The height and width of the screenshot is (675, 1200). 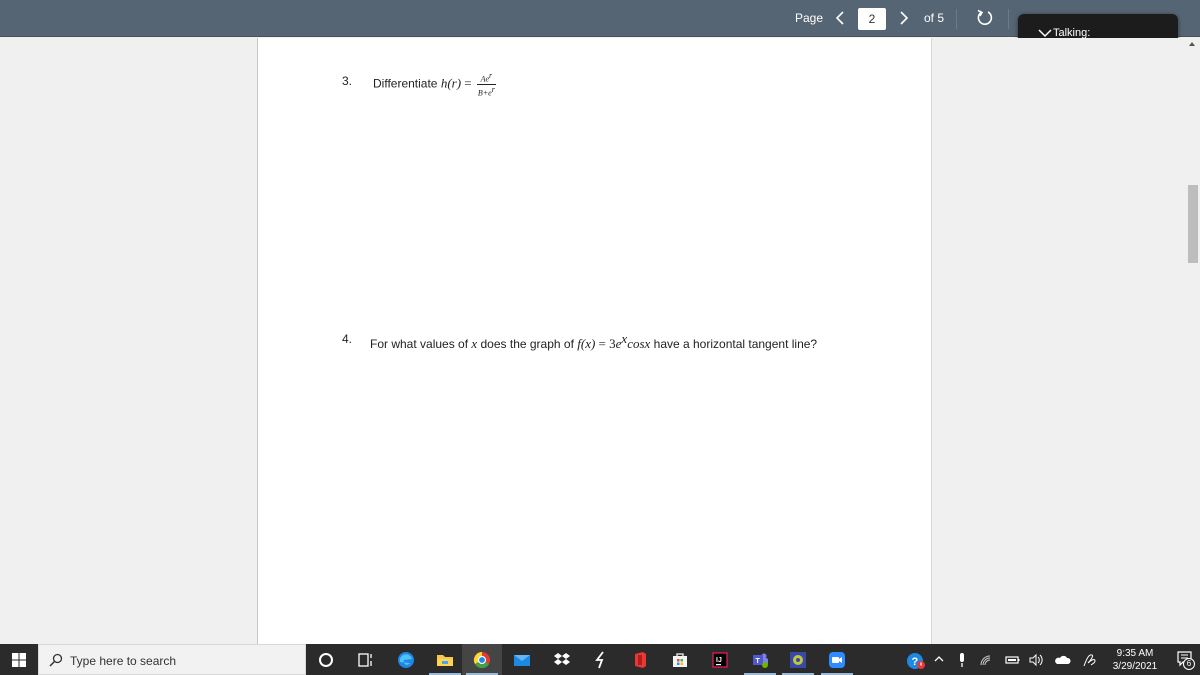 What do you see at coordinates (56, 660) in the screenshot?
I see `search-icon` at bounding box center [56, 660].